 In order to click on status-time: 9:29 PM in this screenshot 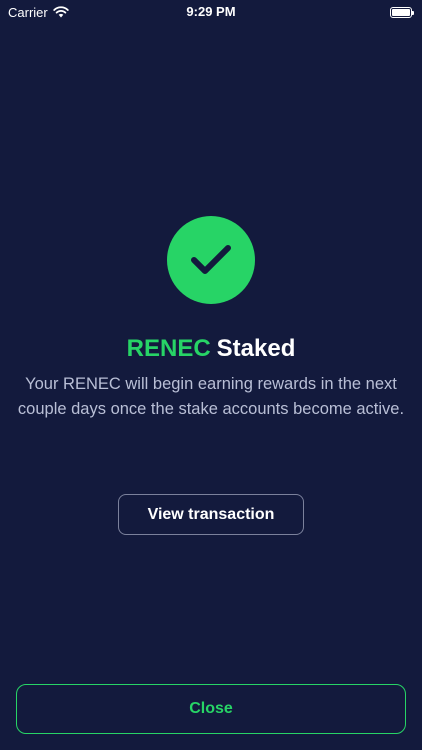, I will do `click(211, 11)`.